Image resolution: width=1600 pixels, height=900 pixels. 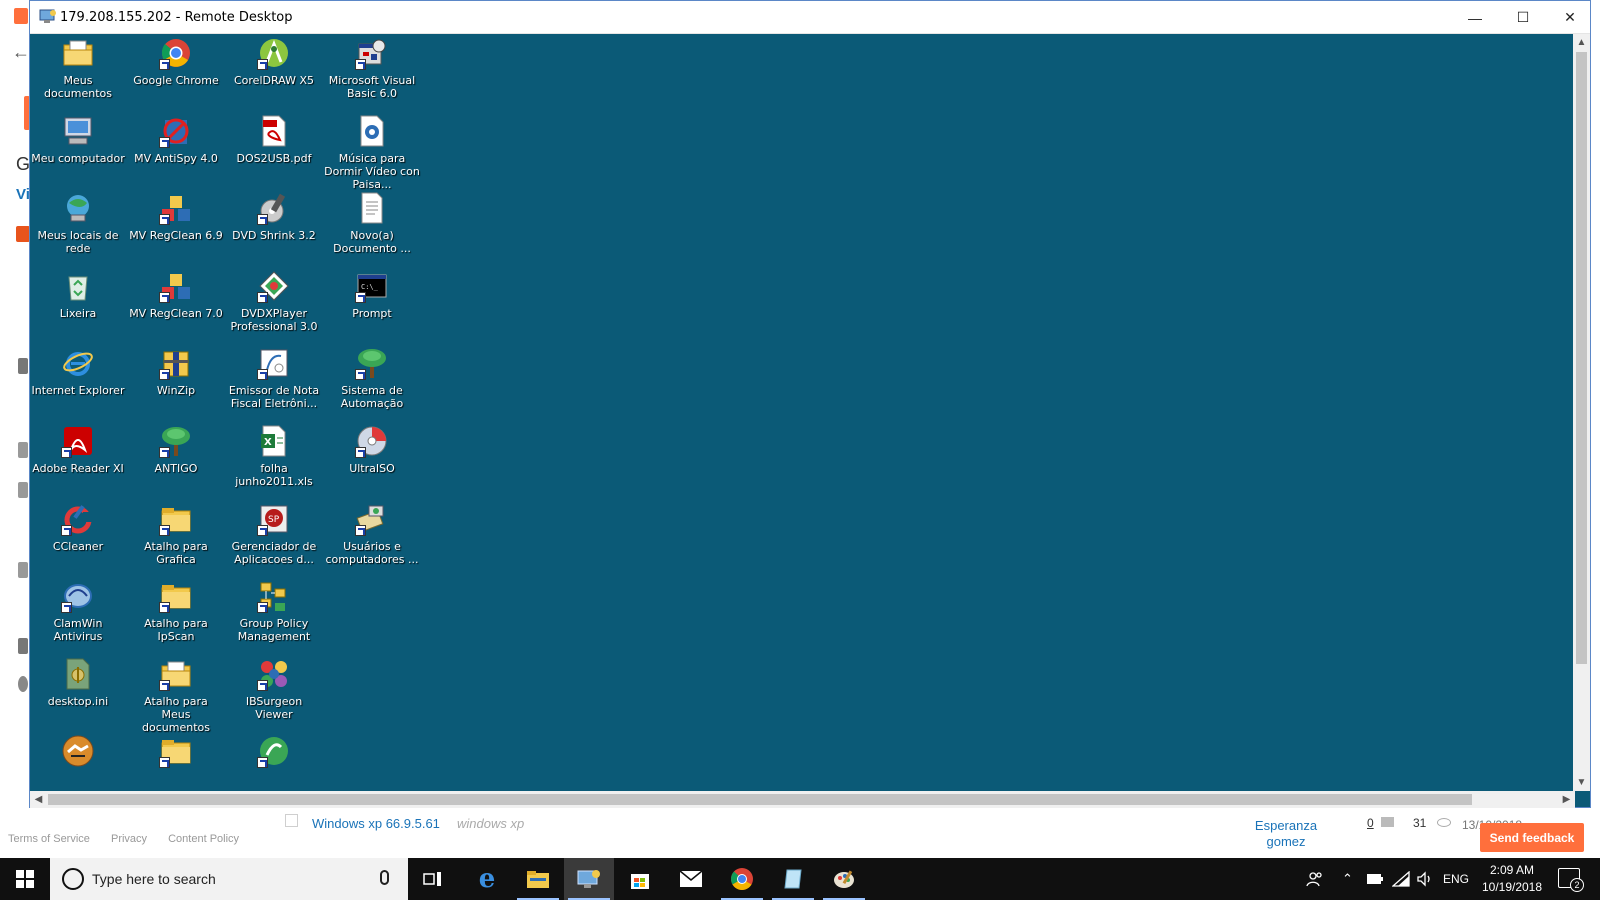 I want to click on desktop-icon: DVD Shrink 3.2, so click(x=274, y=228).